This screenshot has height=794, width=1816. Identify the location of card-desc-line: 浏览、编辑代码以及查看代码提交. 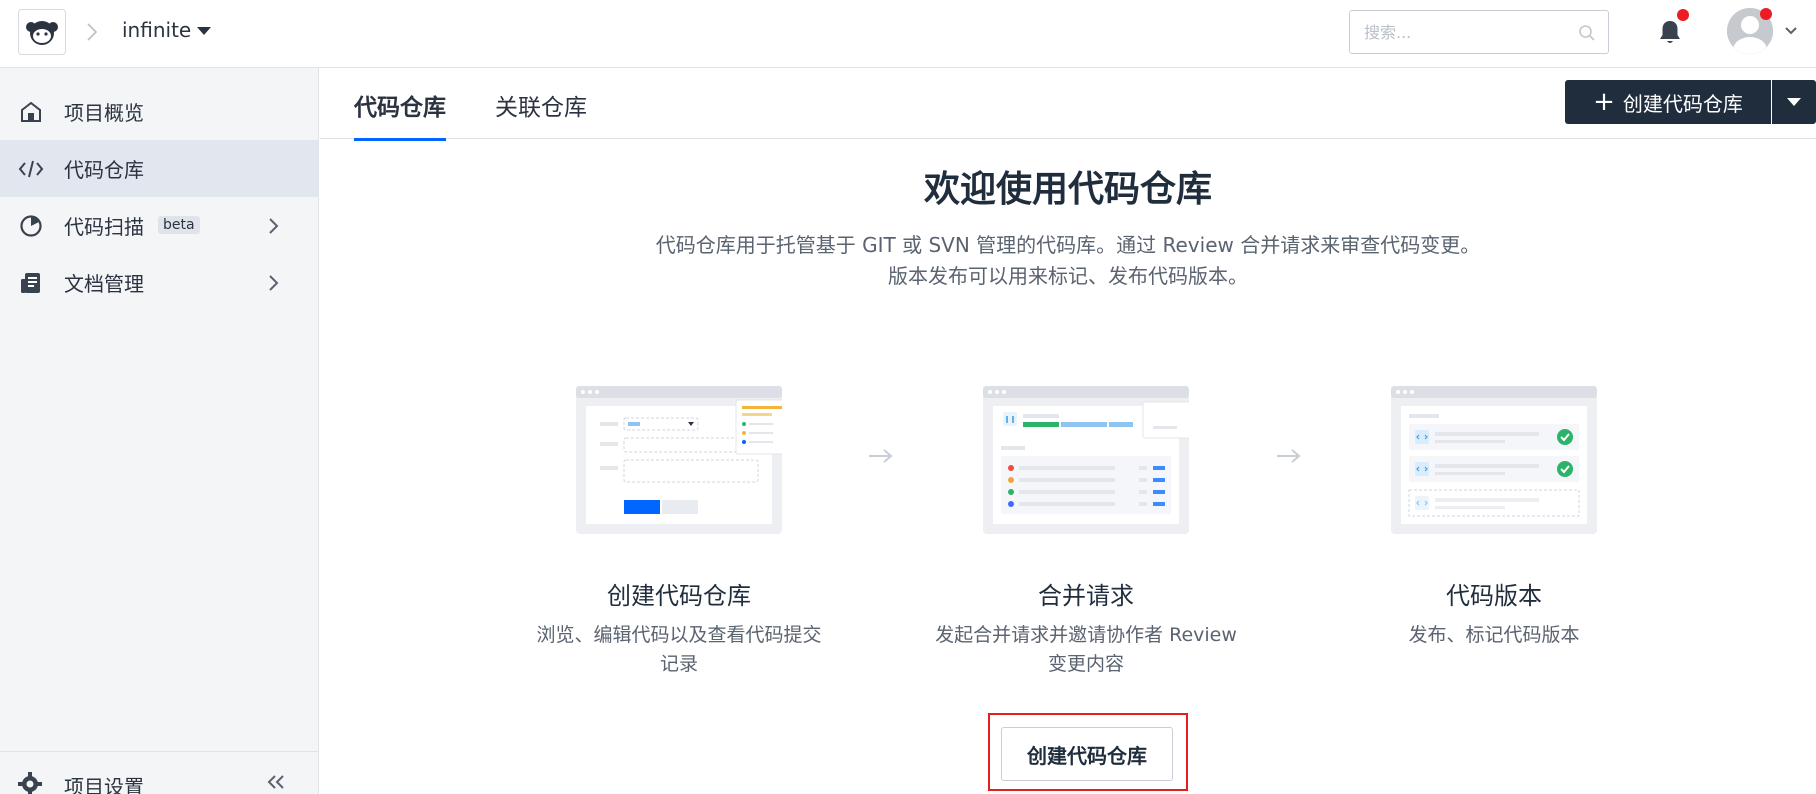
(679, 635).